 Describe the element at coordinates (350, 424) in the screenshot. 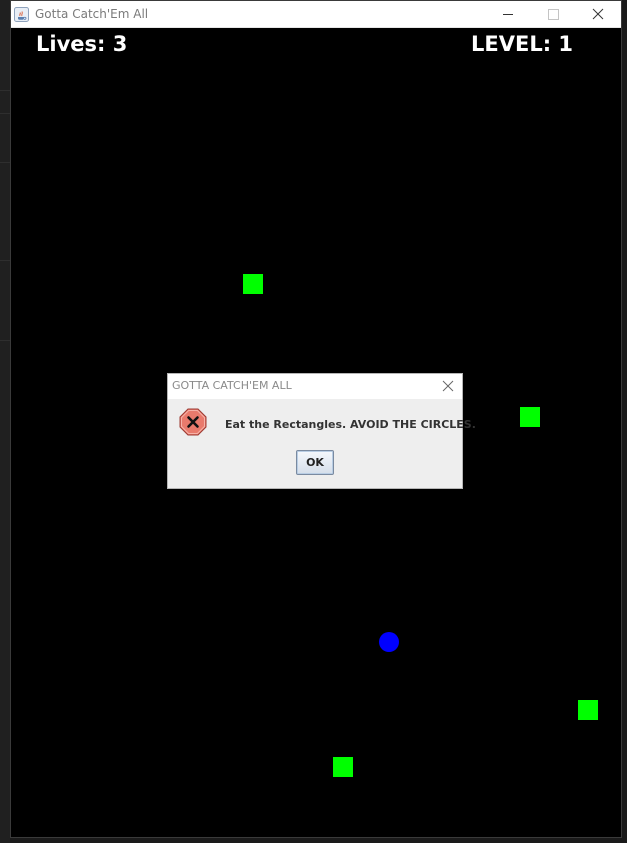

I see `dialog-message: Eat the Rectangles. AVOID THE CIRCLES.` at that location.